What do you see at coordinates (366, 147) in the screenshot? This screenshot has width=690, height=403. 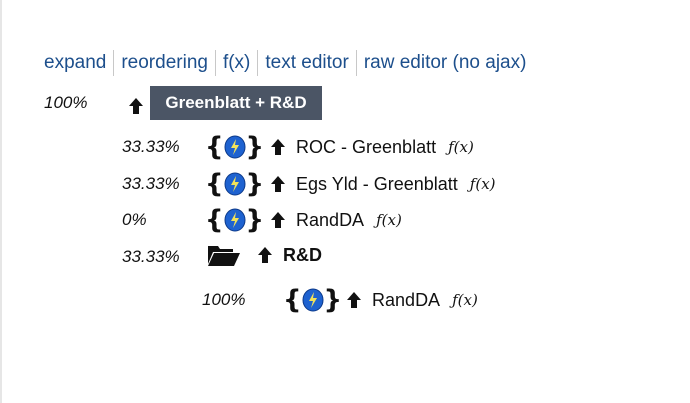 I see `item-label: ROC - Greenblatt` at bounding box center [366, 147].